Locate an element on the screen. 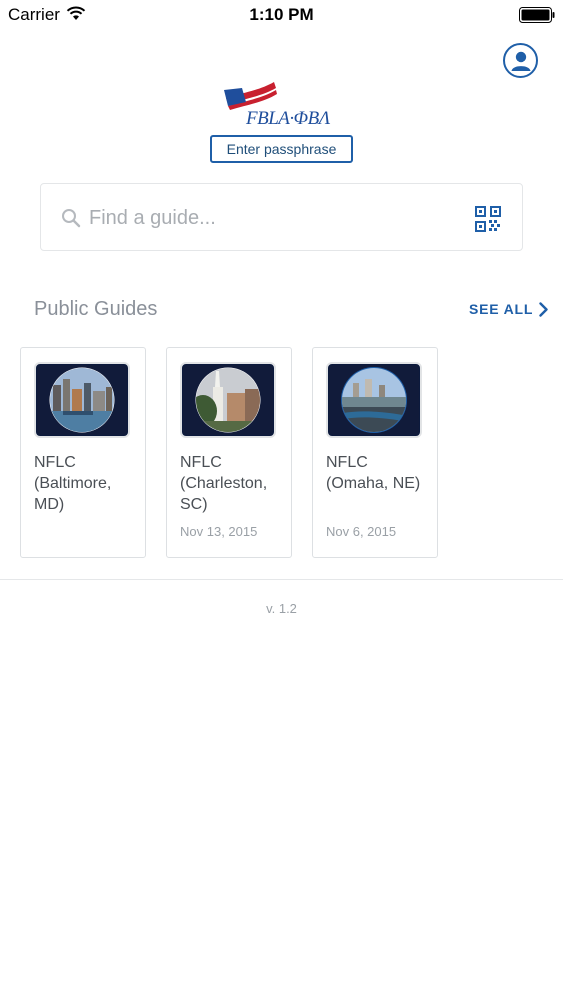 This screenshot has width=563, height=1000. enter-passphrase-button: Enter passphrase is located at coordinates (281, 149).